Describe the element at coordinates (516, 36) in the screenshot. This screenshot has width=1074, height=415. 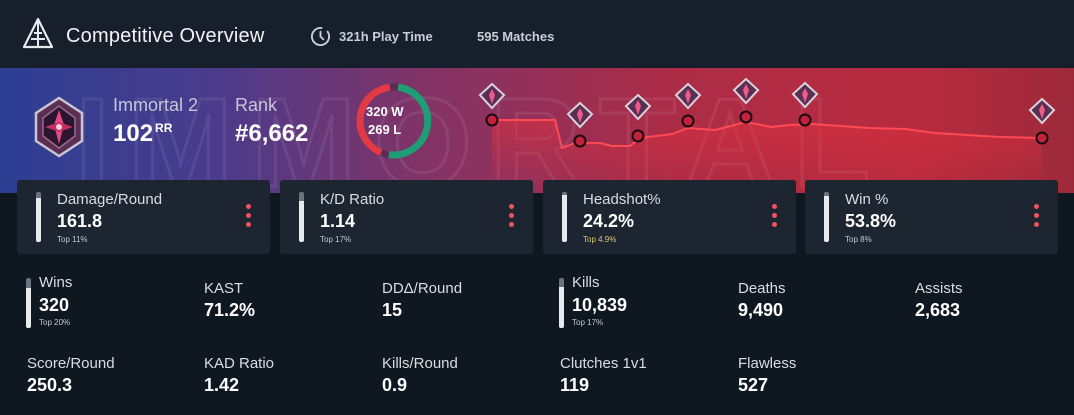
I see `matches-count: 595 Matches` at that location.